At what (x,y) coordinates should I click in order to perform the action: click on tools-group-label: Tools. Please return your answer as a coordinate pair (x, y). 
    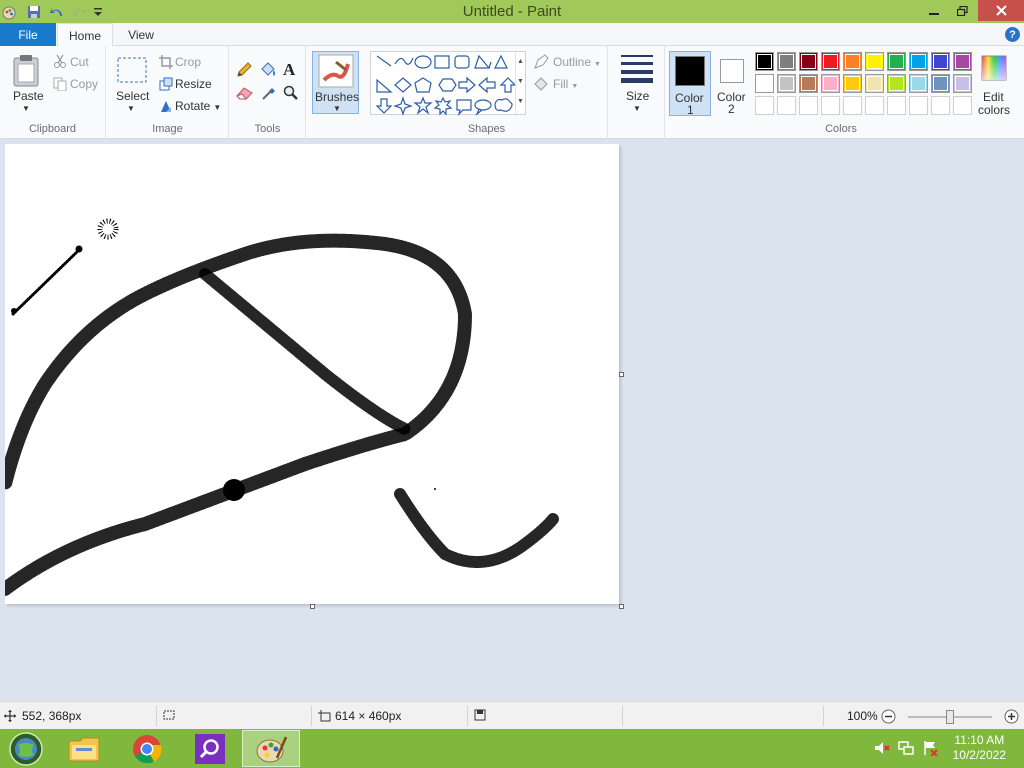
    Looking at the image, I should click on (267, 129).